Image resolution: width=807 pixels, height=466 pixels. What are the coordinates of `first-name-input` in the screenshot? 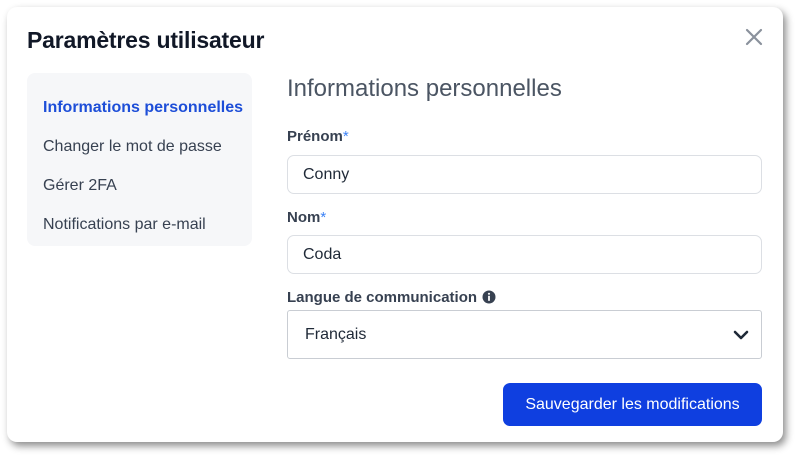 It's located at (524, 174).